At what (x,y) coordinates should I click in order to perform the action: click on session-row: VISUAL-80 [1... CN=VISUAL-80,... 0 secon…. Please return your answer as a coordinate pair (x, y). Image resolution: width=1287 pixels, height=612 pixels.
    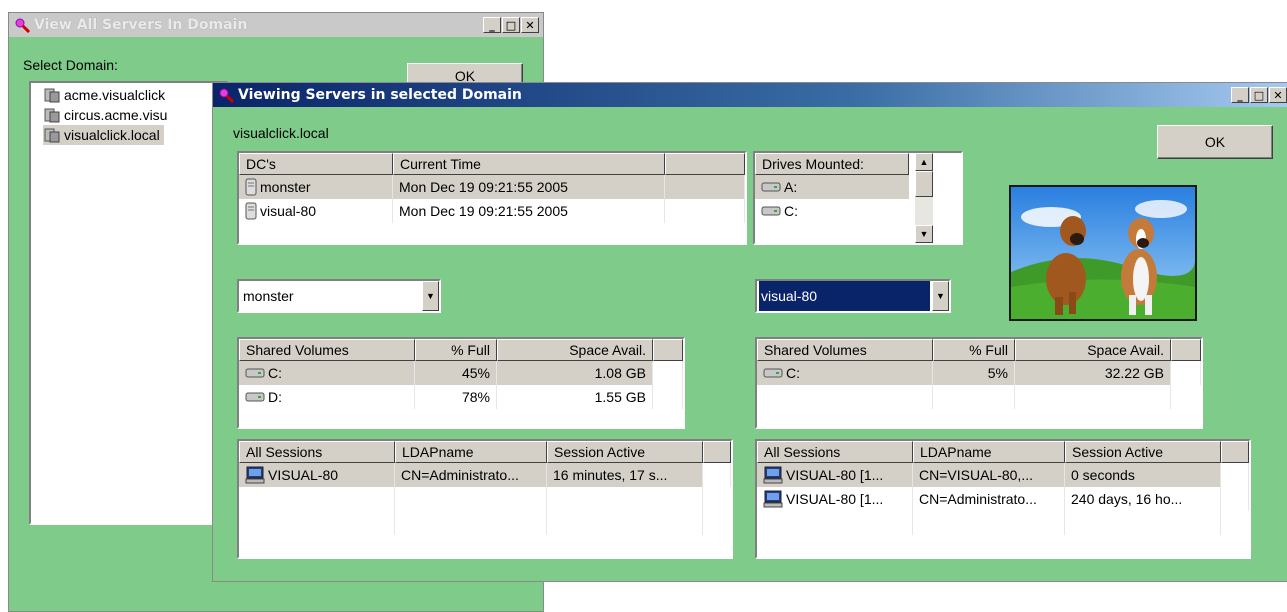
    Looking at the image, I should click on (1003, 475).